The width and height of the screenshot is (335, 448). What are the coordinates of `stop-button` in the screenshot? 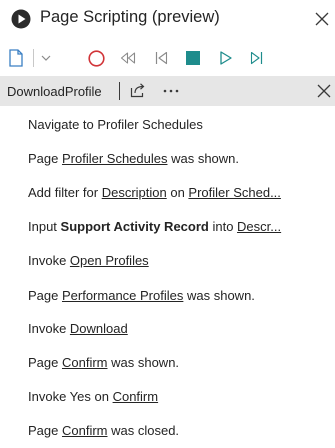 It's located at (193, 58).